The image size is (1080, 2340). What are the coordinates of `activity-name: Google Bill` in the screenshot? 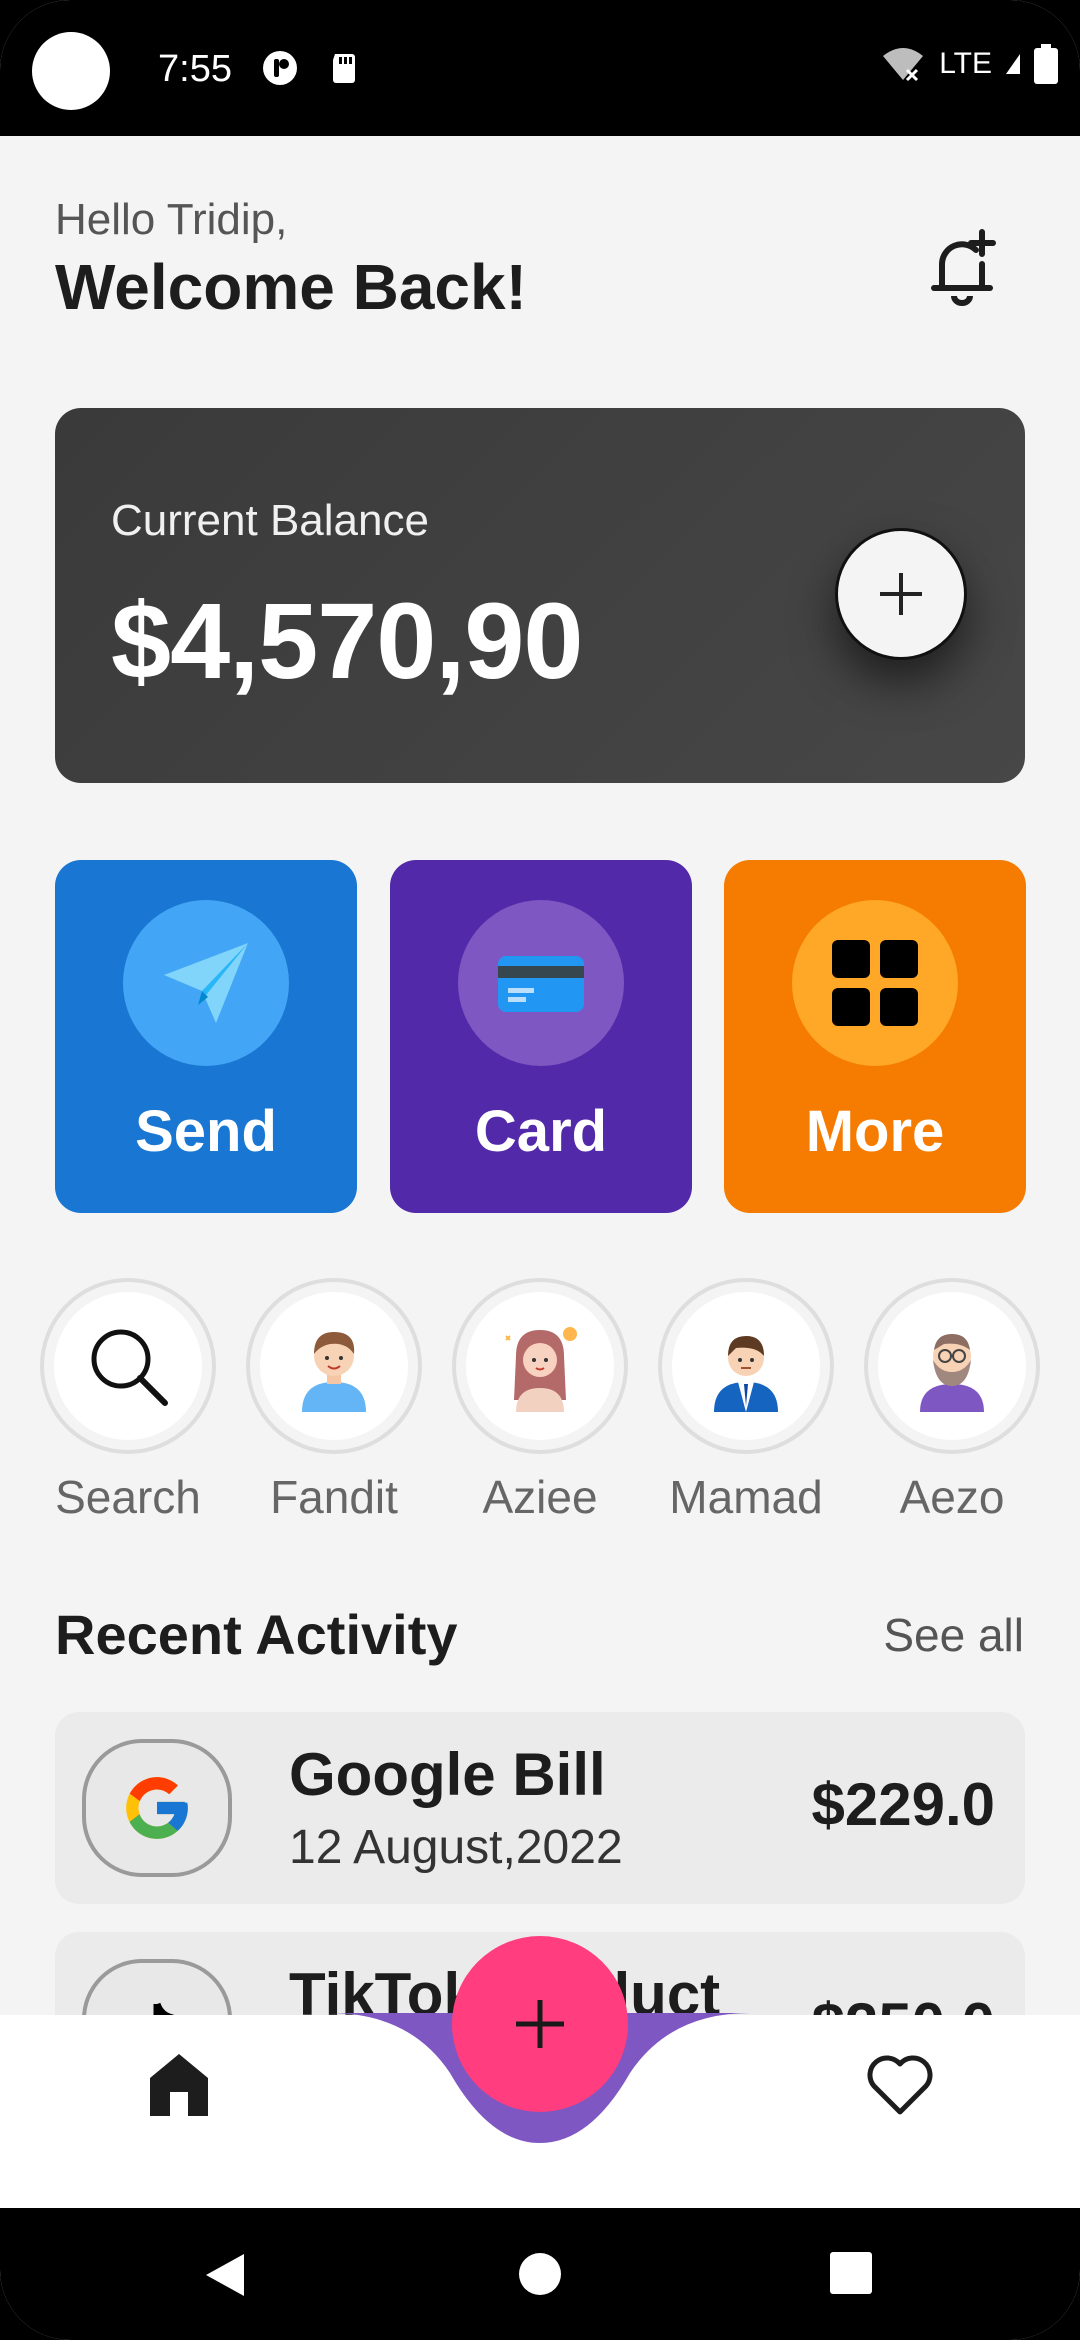 It's located at (447, 1774).